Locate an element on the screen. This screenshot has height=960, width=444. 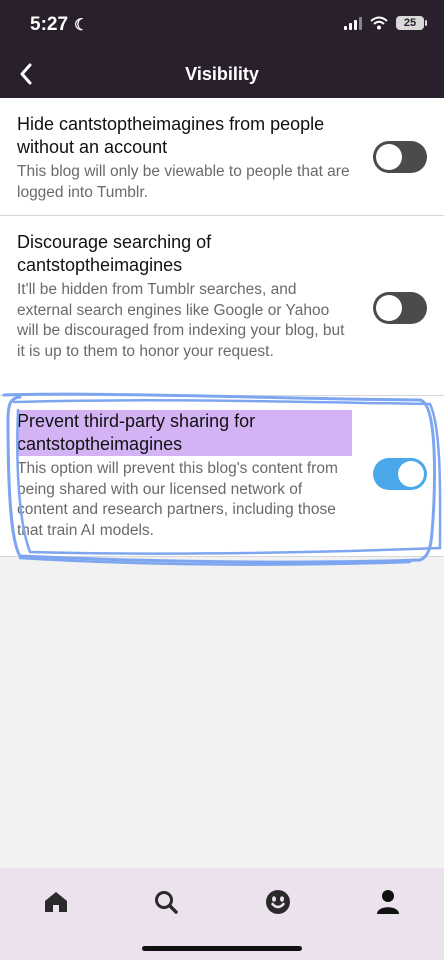
battery-level: 25 is located at coordinates (410, 23).